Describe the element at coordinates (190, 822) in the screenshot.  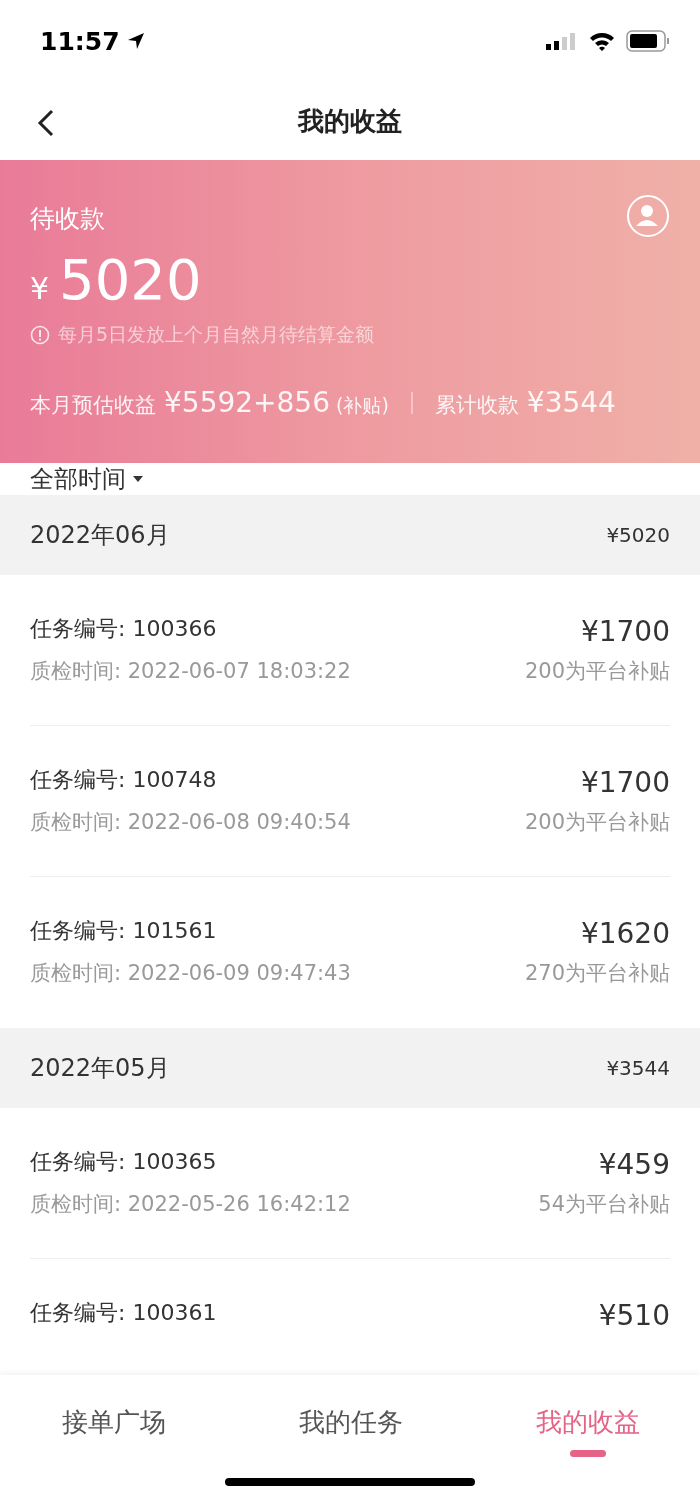
I see `inspection-time: 质检时间: 2022-06-08 09:40:54` at that location.